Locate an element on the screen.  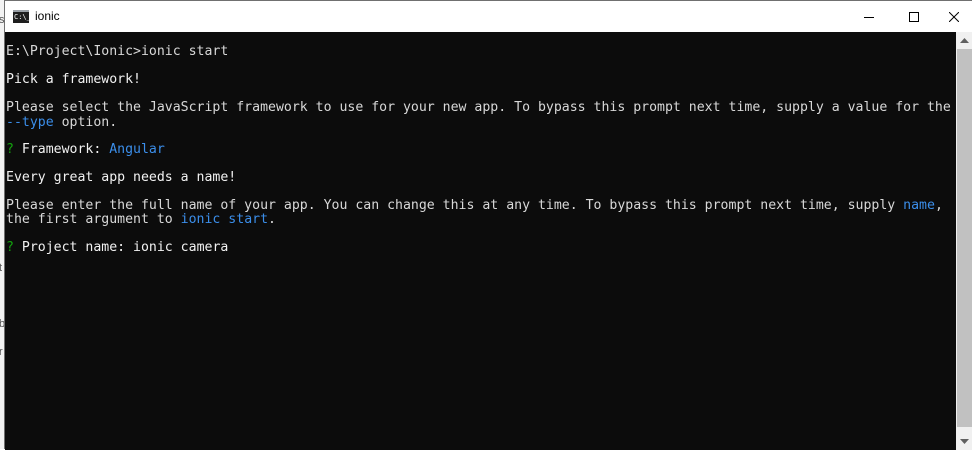
scrollbar-thumb is located at coordinates (964, 238).